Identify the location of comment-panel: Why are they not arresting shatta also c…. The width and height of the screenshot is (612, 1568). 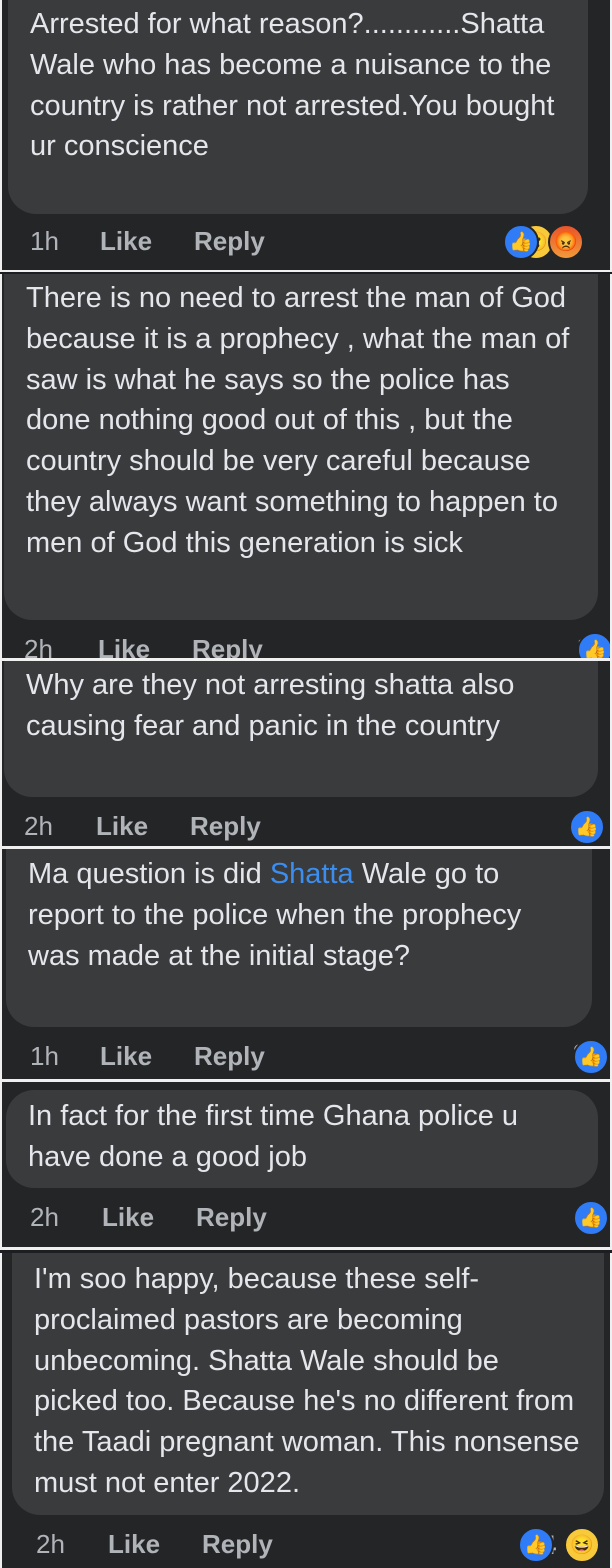
(306, 754).